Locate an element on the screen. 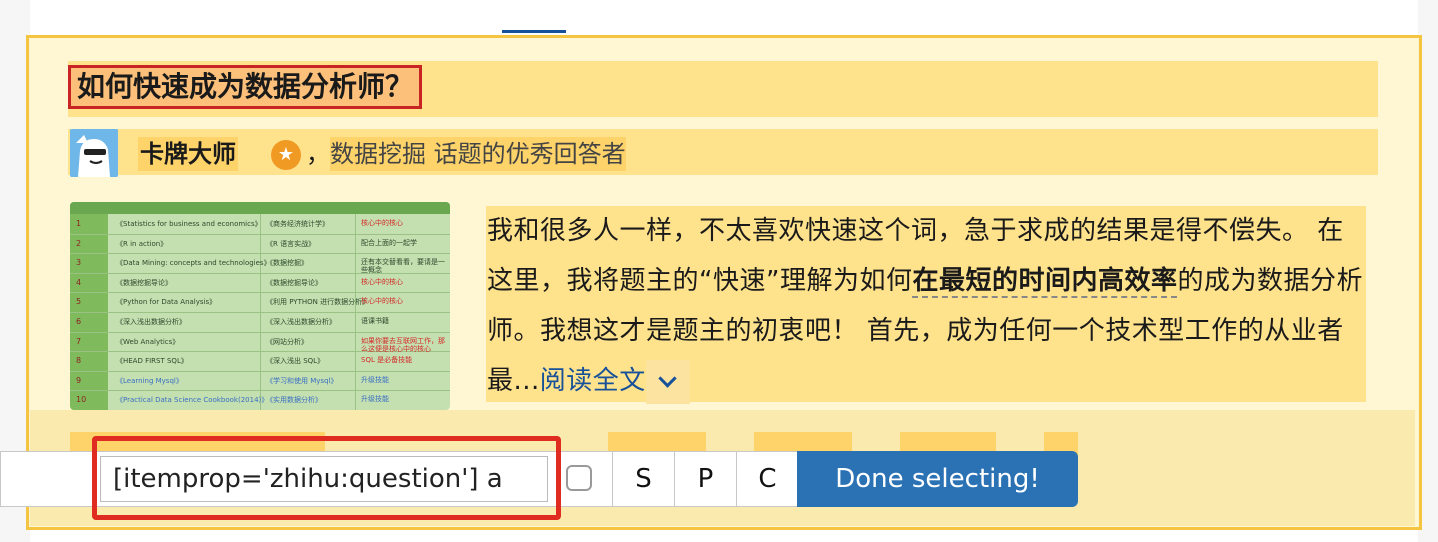  thumbnail-cell-cn: 《数据挖掘导论》 is located at coordinates (294, 282).